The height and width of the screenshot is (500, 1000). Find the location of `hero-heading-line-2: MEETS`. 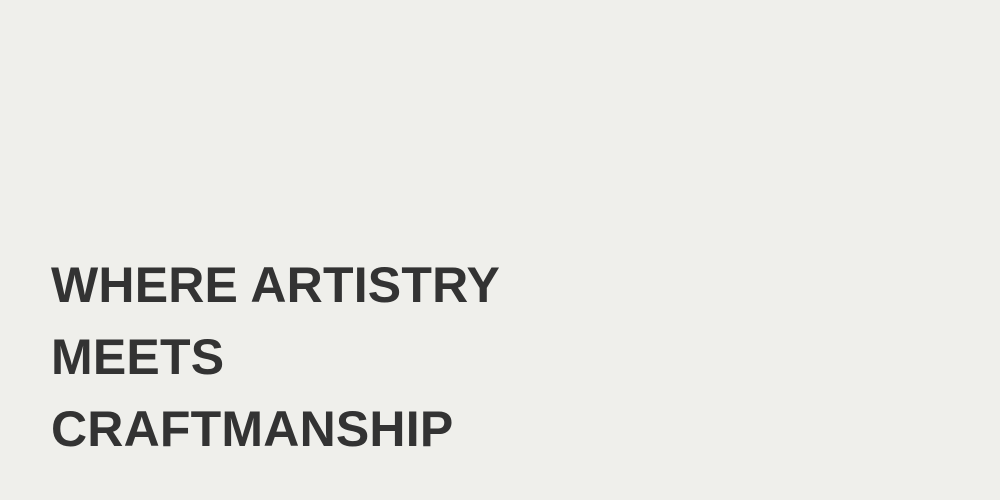

hero-heading-line-2: MEETS is located at coordinates (138, 357).